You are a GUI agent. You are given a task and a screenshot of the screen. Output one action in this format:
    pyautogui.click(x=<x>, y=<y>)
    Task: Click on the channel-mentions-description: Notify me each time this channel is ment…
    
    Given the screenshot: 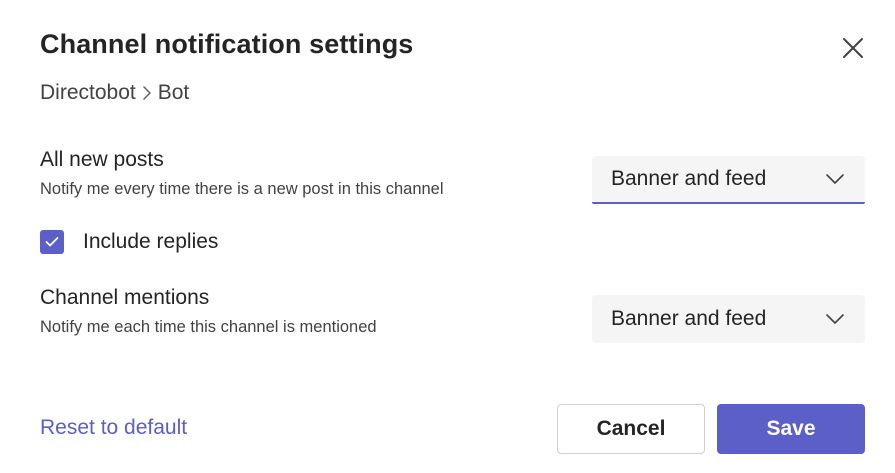 What is the action you would take?
    pyautogui.click(x=208, y=327)
    